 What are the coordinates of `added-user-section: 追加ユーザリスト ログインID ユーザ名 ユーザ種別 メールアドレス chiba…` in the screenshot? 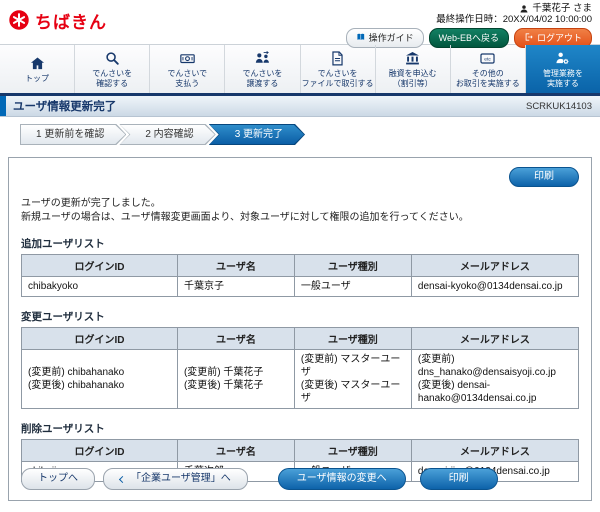 It's located at (300, 266).